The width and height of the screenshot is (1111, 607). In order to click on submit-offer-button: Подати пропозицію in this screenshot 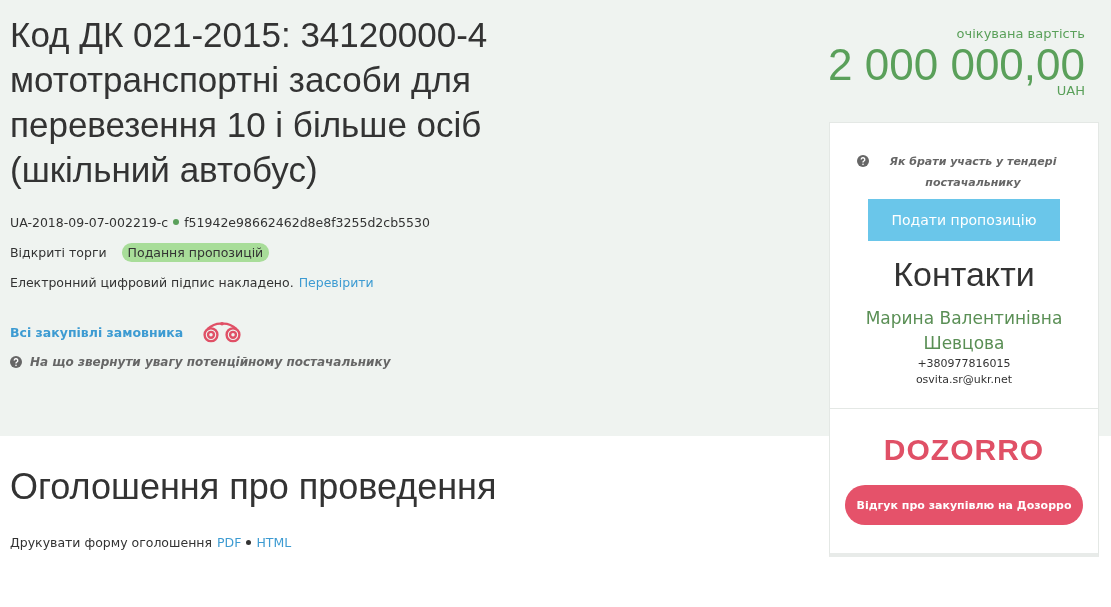, I will do `click(964, 220)`.